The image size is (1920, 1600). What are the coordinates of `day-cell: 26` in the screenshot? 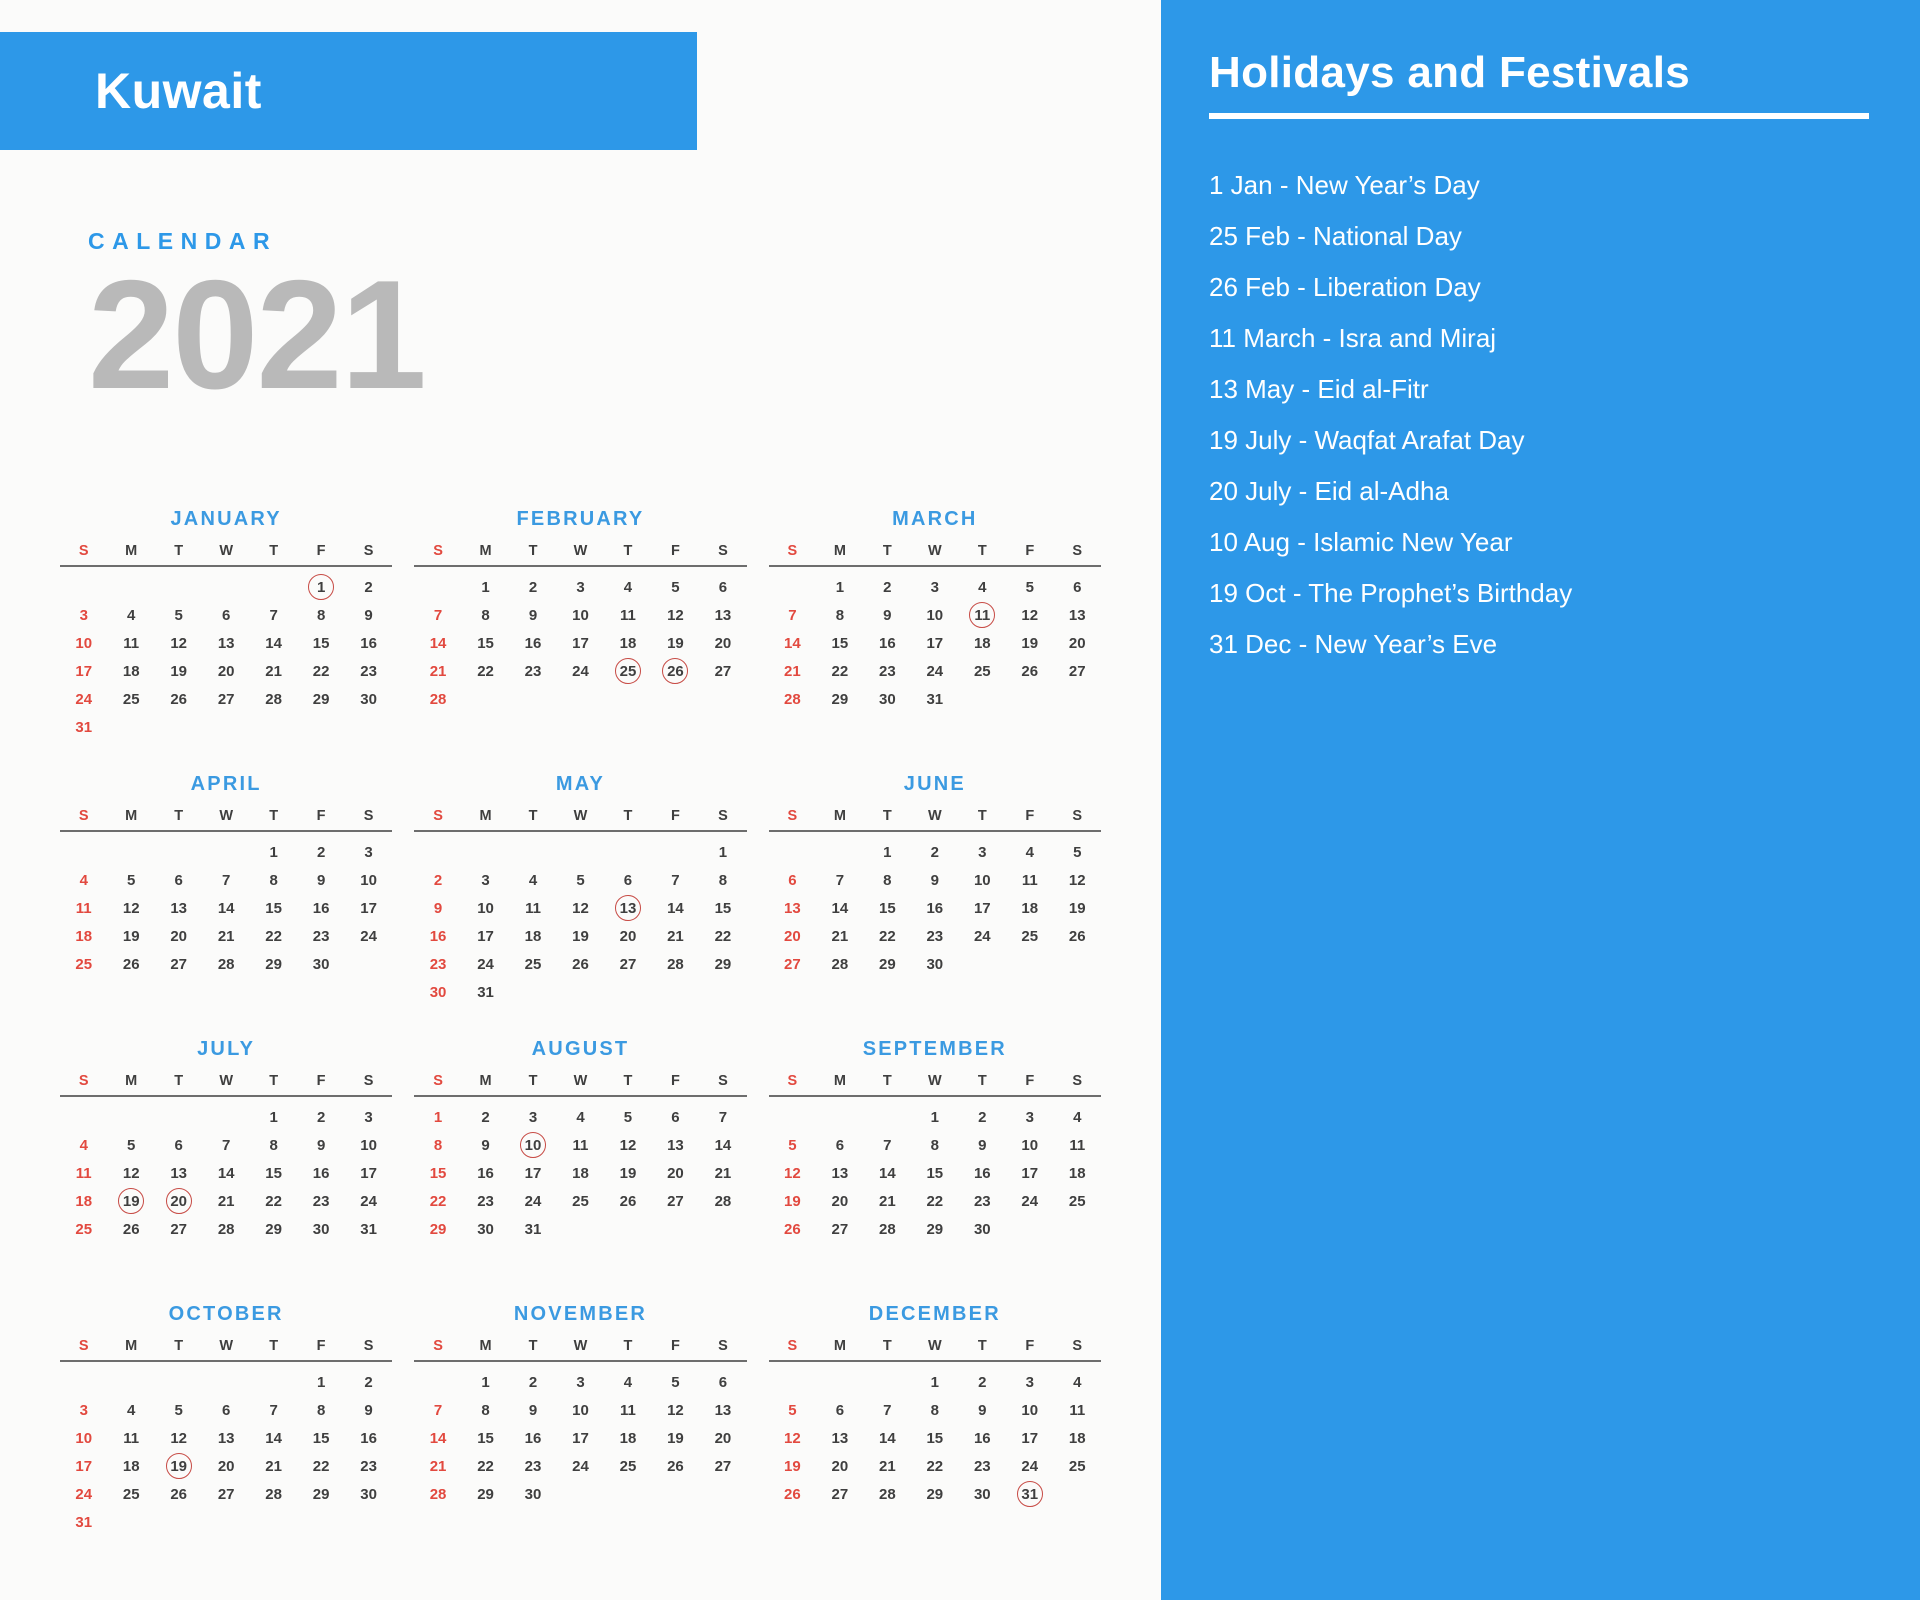 It's located at (792, 1494).